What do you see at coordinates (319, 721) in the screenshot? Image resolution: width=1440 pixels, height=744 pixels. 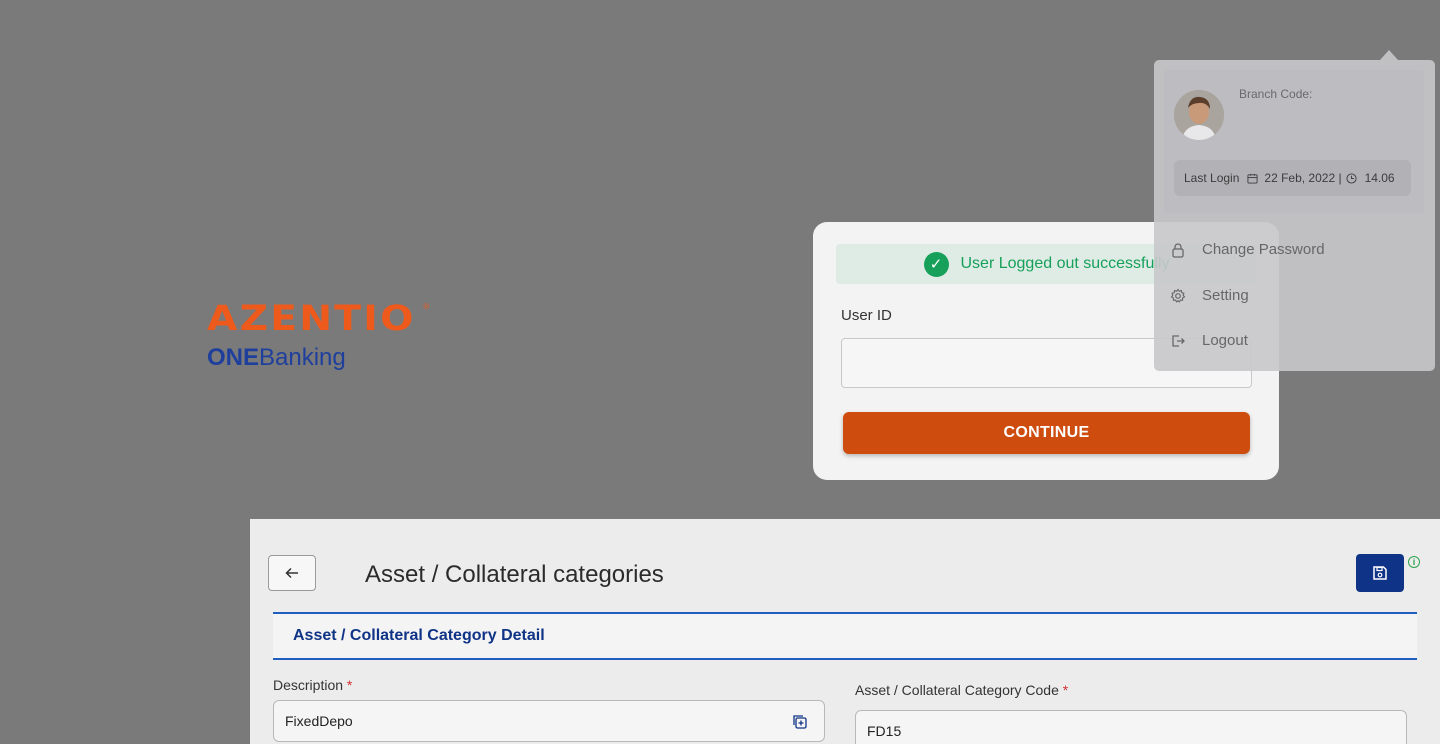 I see `description-value: FixedDepo` at bounding box center [319, 721].